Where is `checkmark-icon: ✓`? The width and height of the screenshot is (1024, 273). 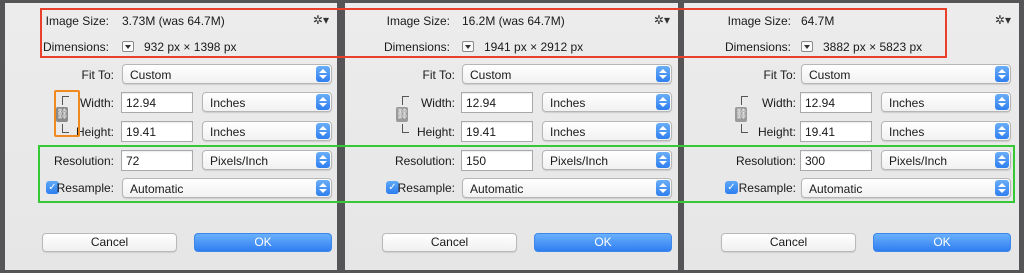
checkmark-icon: ✓ is located at coordinates (731, 187).